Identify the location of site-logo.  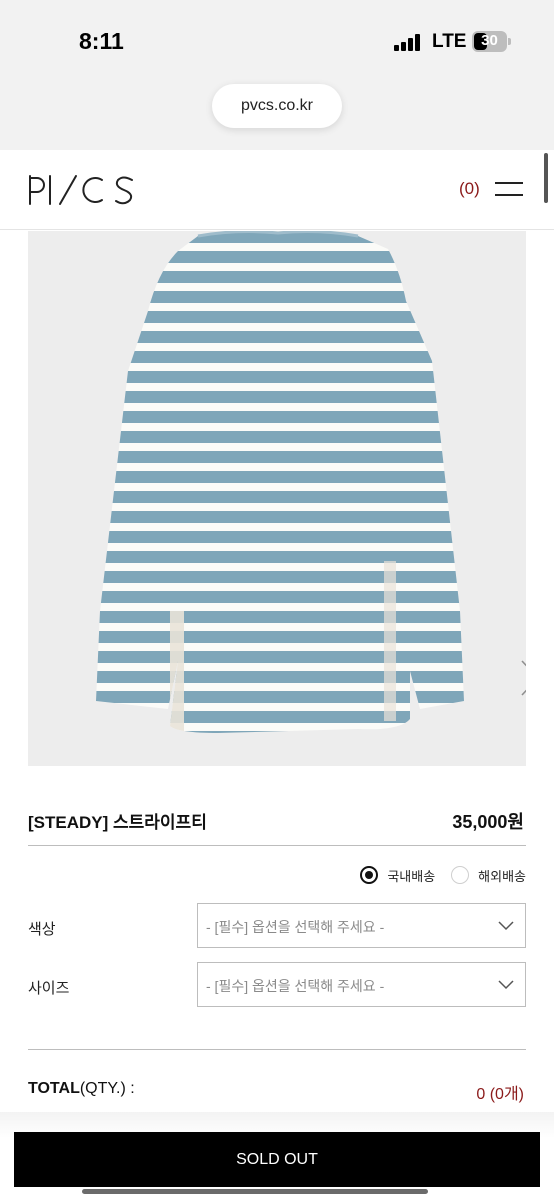
(82, 190).